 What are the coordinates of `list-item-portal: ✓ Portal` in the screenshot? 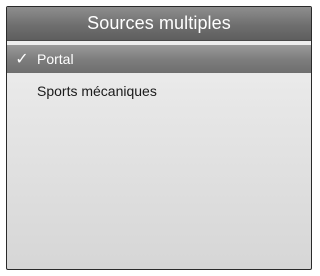 It's located at (159, 59).